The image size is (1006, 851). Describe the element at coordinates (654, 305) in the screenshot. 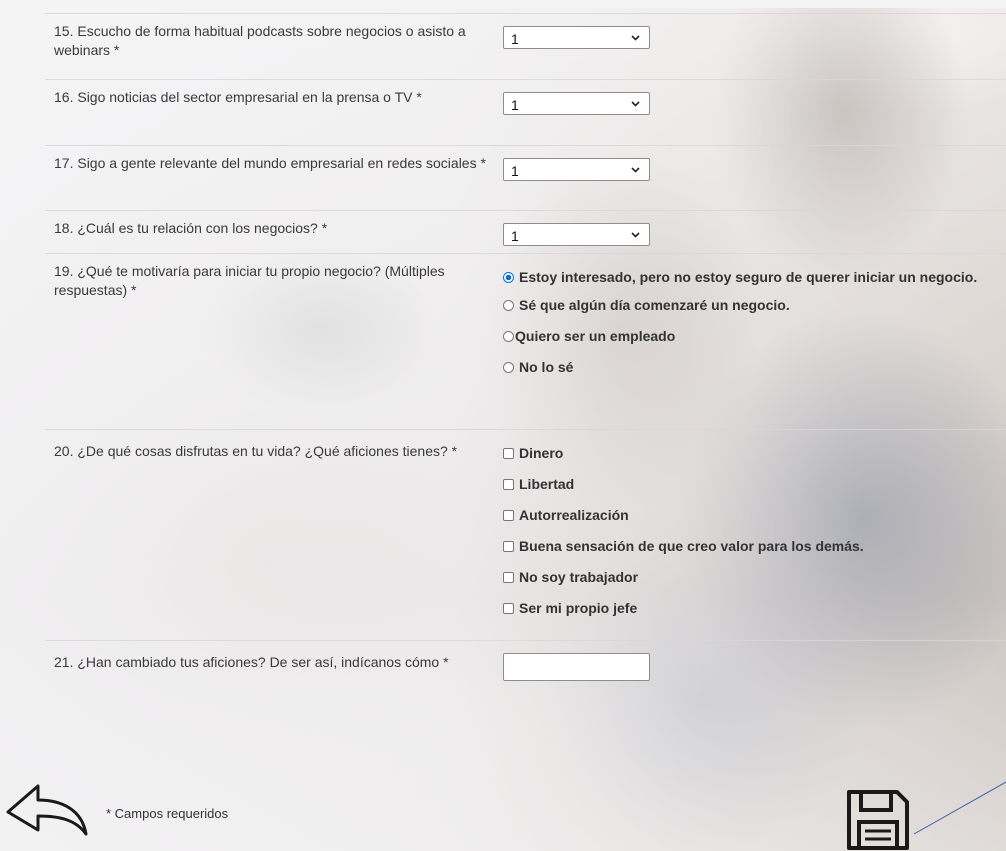

I see `radio-option-label: Sé que algún día comenzaré un negocio.` at that location.